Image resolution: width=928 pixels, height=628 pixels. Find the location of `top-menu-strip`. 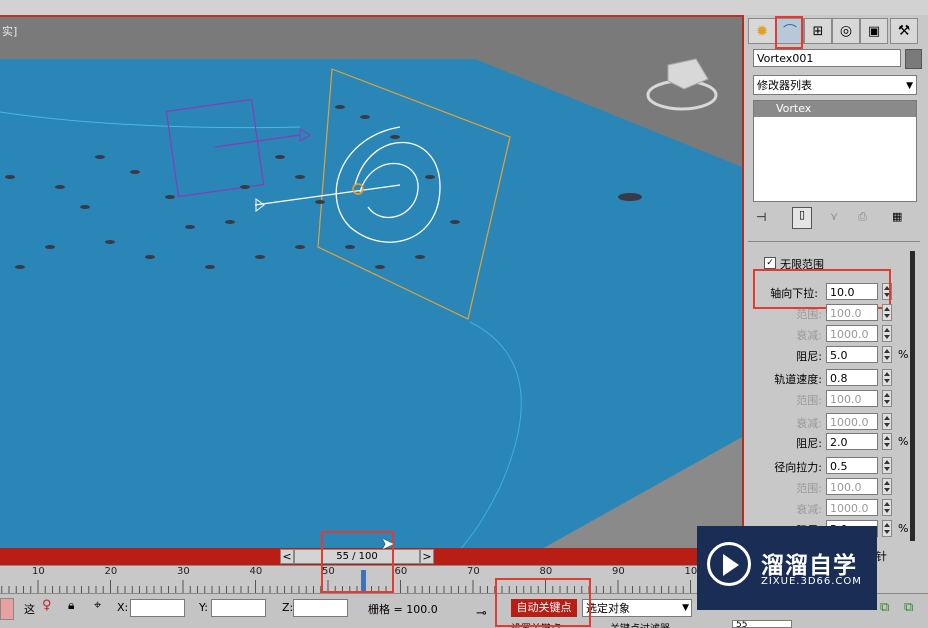

top-menu-strip is located at coordinates (464, 8).